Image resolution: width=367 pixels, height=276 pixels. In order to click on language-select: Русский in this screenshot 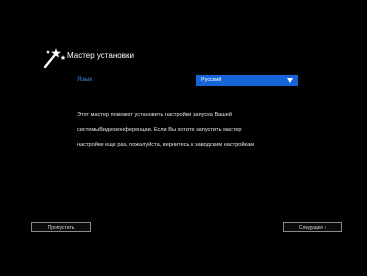, I will do `click(247, 80)`.